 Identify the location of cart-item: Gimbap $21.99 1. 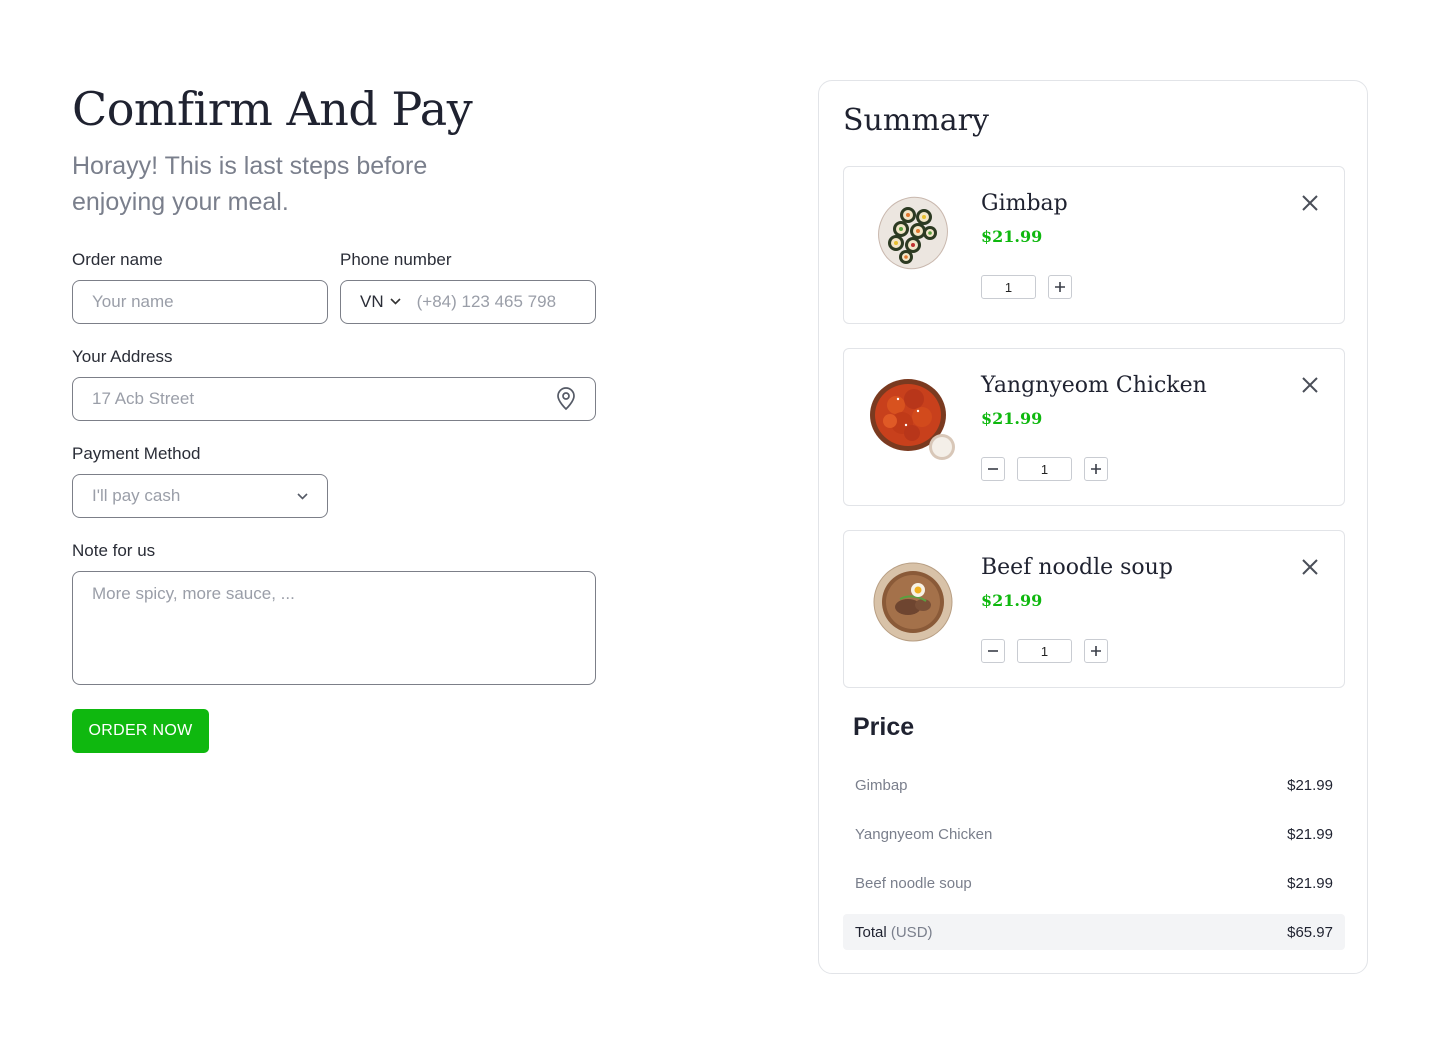
(1094, 245).